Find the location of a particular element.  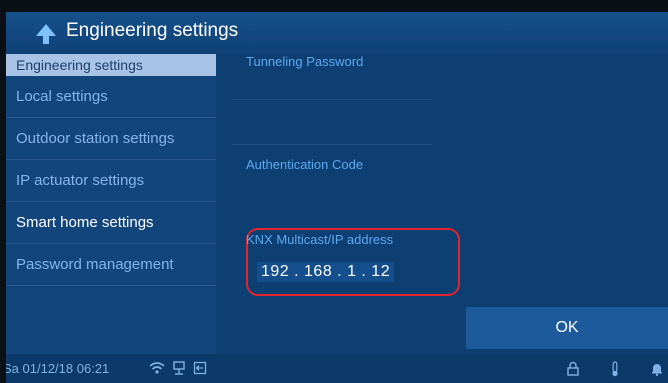

auth-code-label: Authentication Code is located at coordinates (305, 164).